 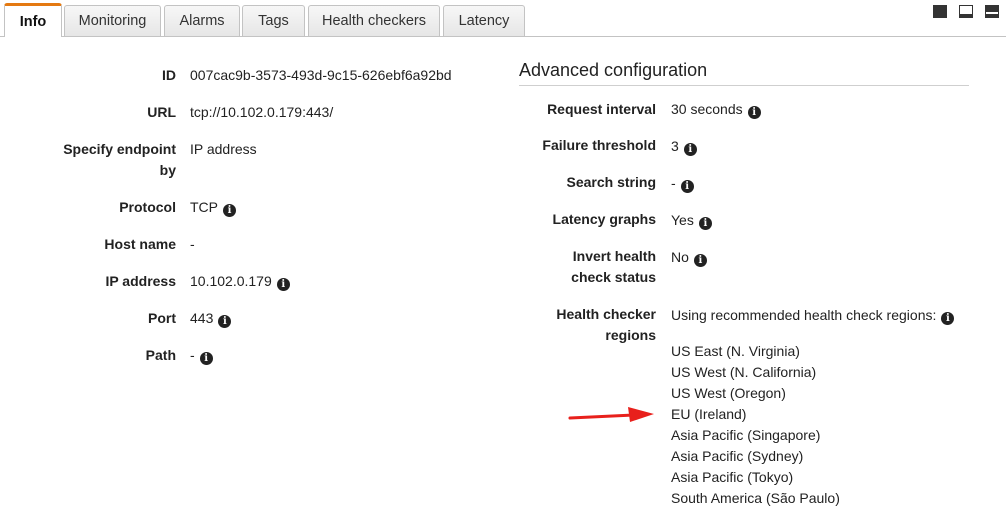 I want to click on region-item: US East (N. Virginia), so click(x=735, y=351).